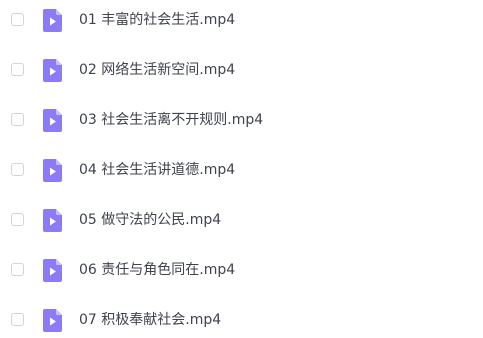 This screenshot has width=483, height=338. Describe the element at coordinates (150, 220) in the screenshot. I see `file-name: 05 做守法的公民.mp4` at that location.